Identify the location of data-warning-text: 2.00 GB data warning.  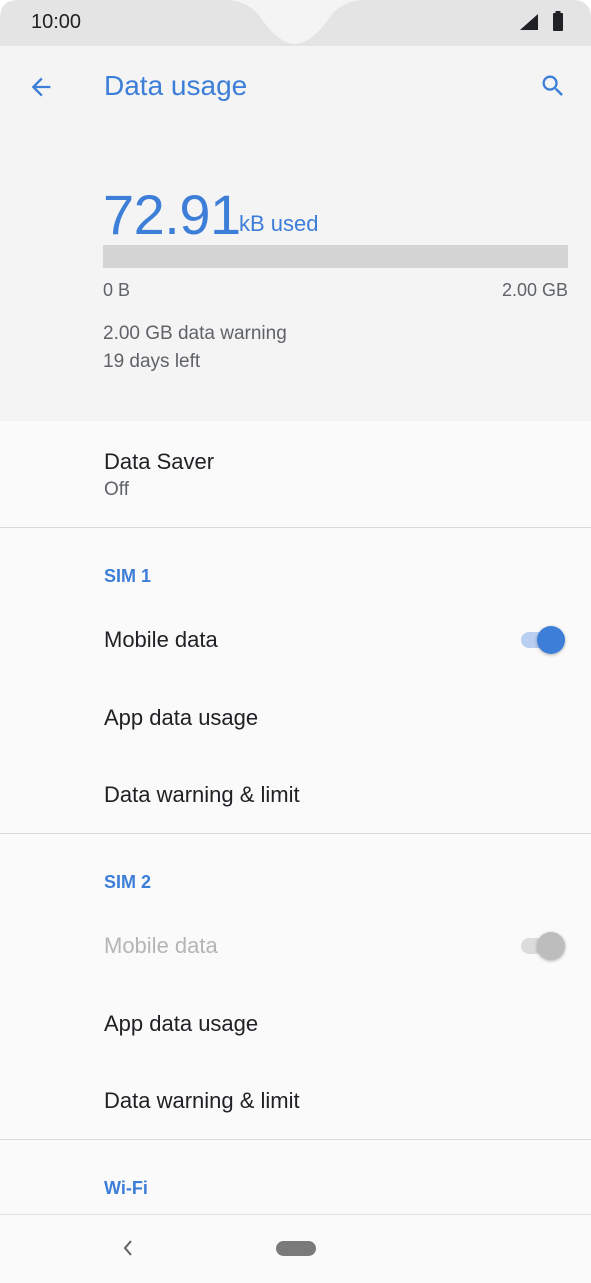
(195, 334).